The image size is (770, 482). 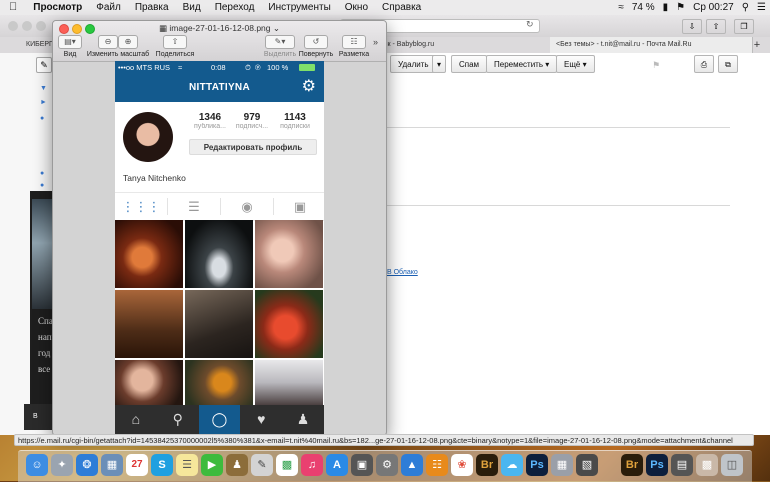 What do you see at coordinates (656, 65) in the screenshot?
I see `bookmark-icon: ⚑` at bounding box center [656, 65].